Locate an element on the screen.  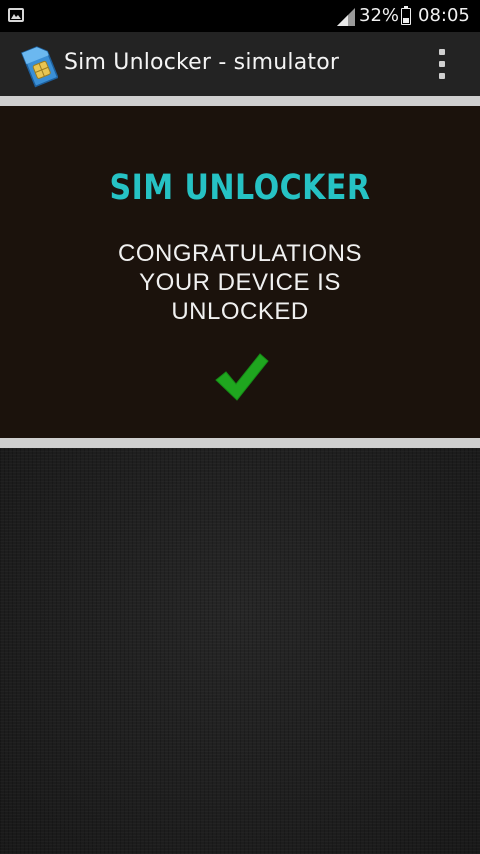
message-line-3: UNLOCKED is located at coordinates (240, 311).